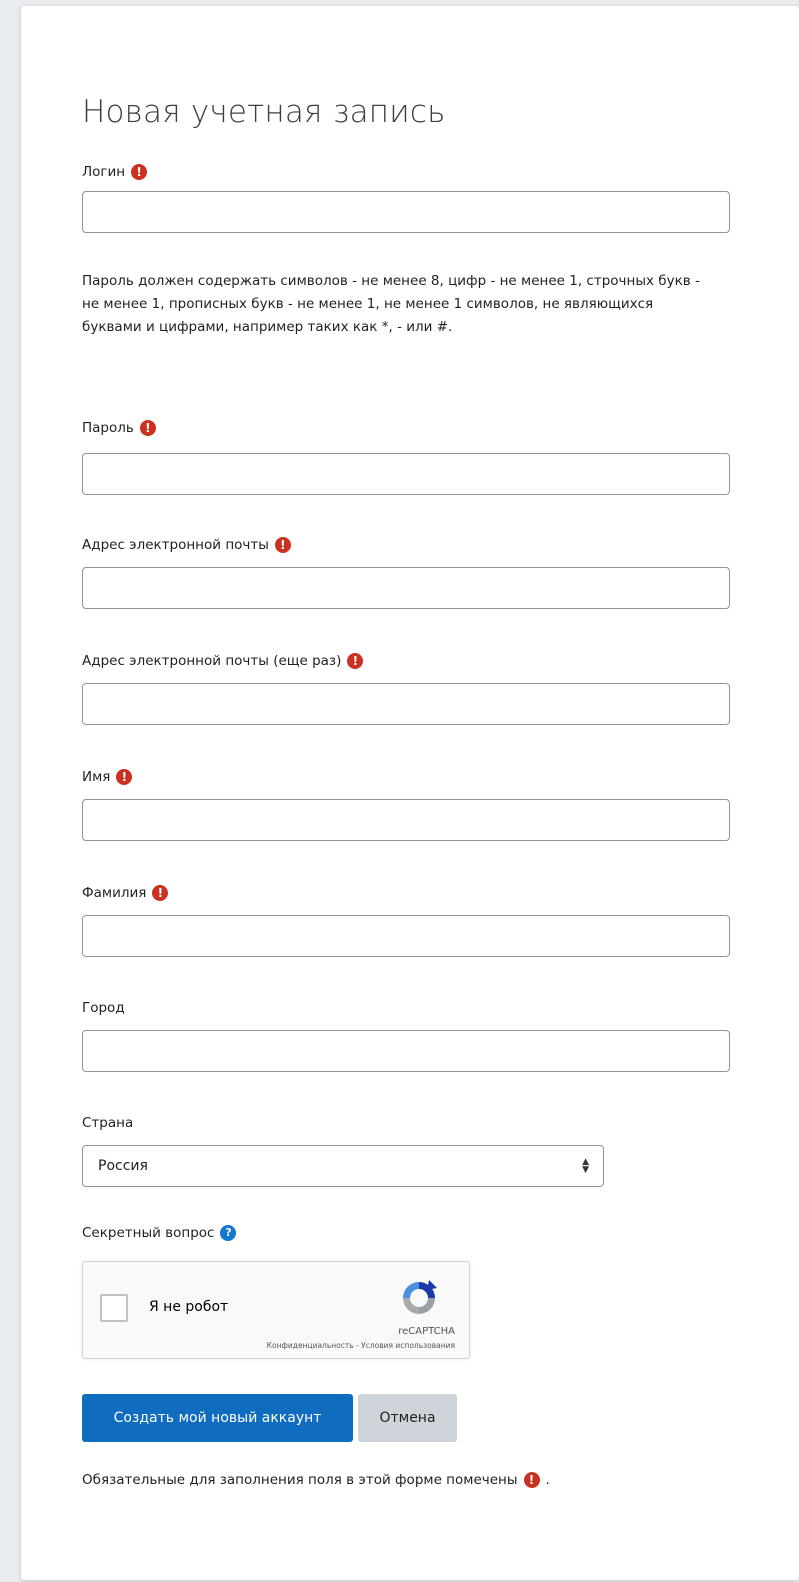 This screenshot has width=799, height=1582. Describe the element at coordinates (228, 1233) in the screenshot. I see `help-icon: ?` at that location.